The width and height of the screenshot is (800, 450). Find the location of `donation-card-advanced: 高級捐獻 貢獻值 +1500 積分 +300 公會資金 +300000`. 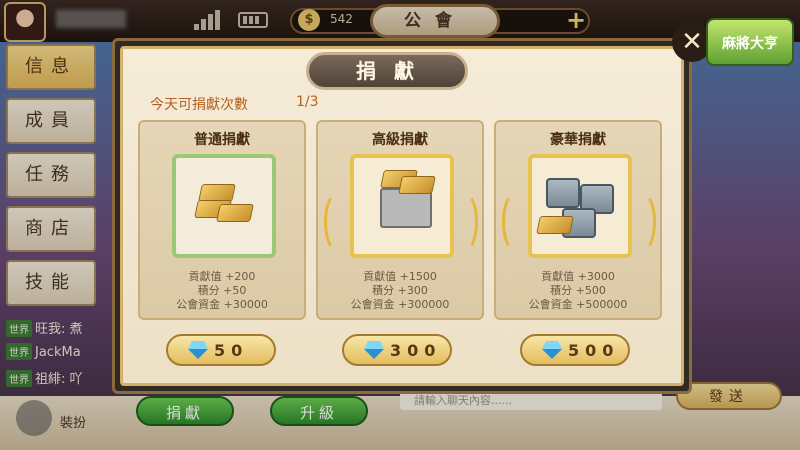

donation-card-advanced: 高級捐獻 貢獻值 +1500 積分 +300 公會資金 +300000 is located at coordinates (400, 220).